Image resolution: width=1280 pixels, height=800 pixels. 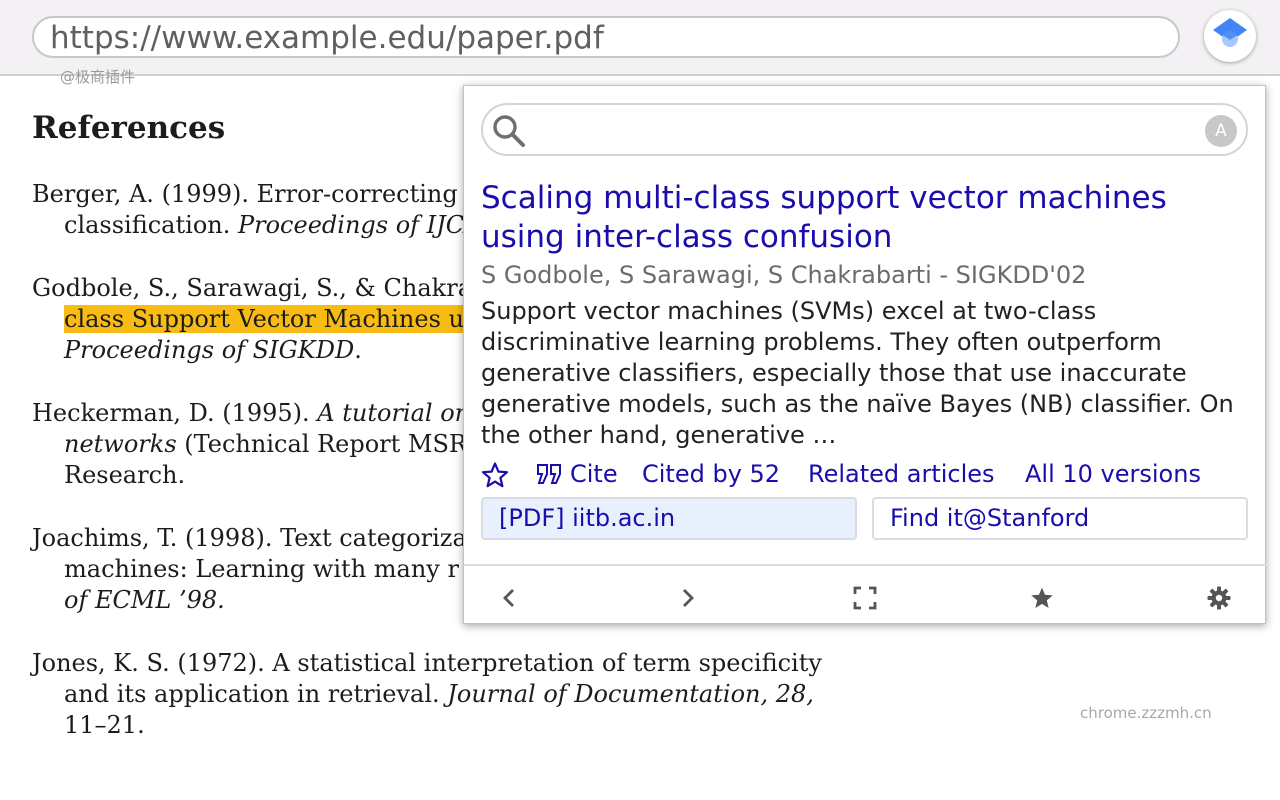 What do you see at coordinates (669, 518) in the screenshot?
I see `pdf-link-button: [PDF] iitb.ac.in` at bounding box center [669, 518].